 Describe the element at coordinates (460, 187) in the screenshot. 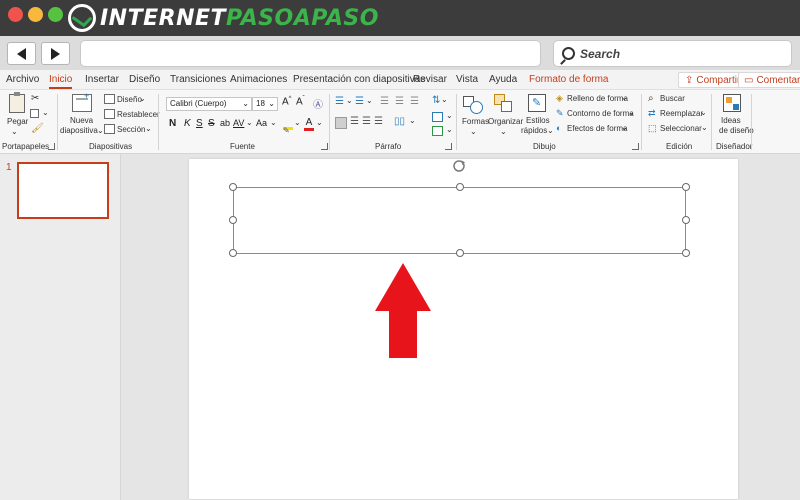

I see `resize-handle-top` at that location.